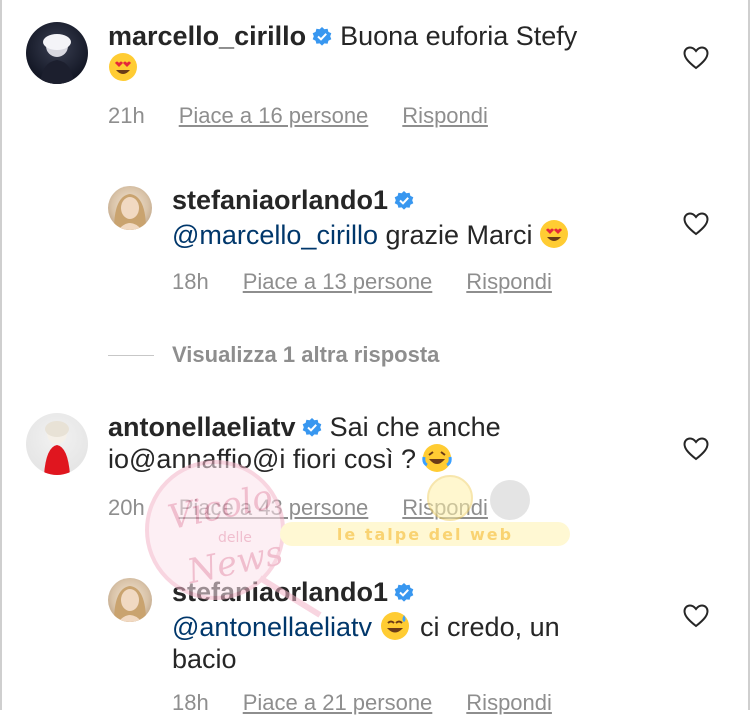 This screenshot has width=750, height=716. I want to click on comment-2-meta: 18h Piace a 13 persone Rispondi, so click(362, 282).